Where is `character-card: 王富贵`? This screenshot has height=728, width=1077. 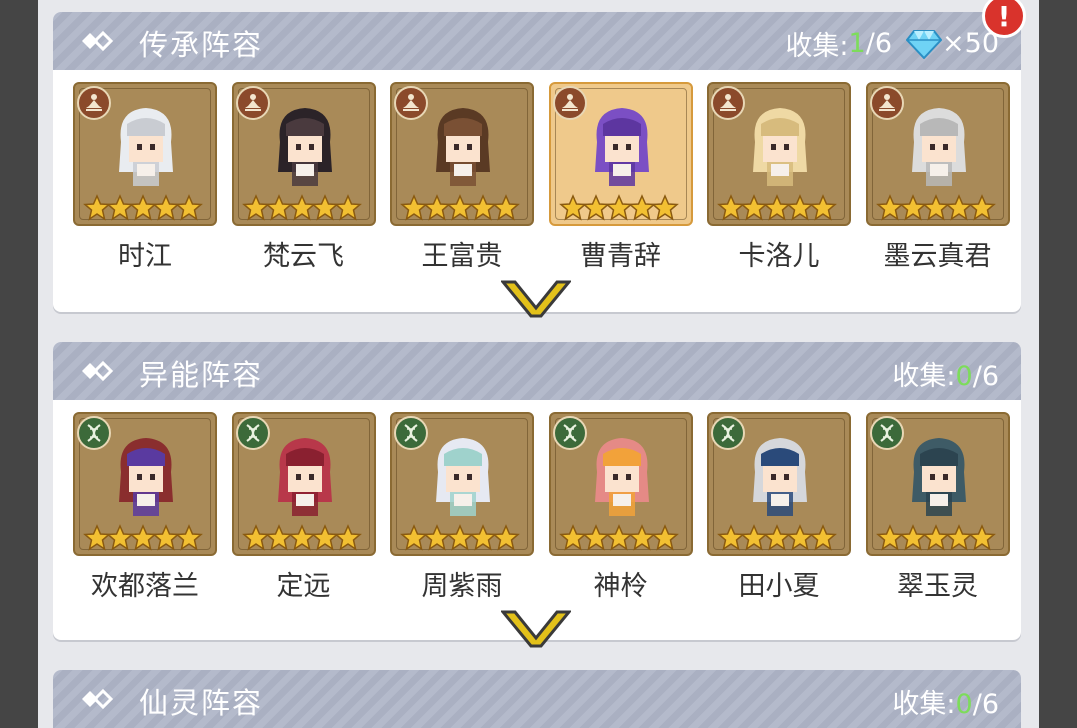 character-card: 王富贵 is located at coordinates (464, 177).